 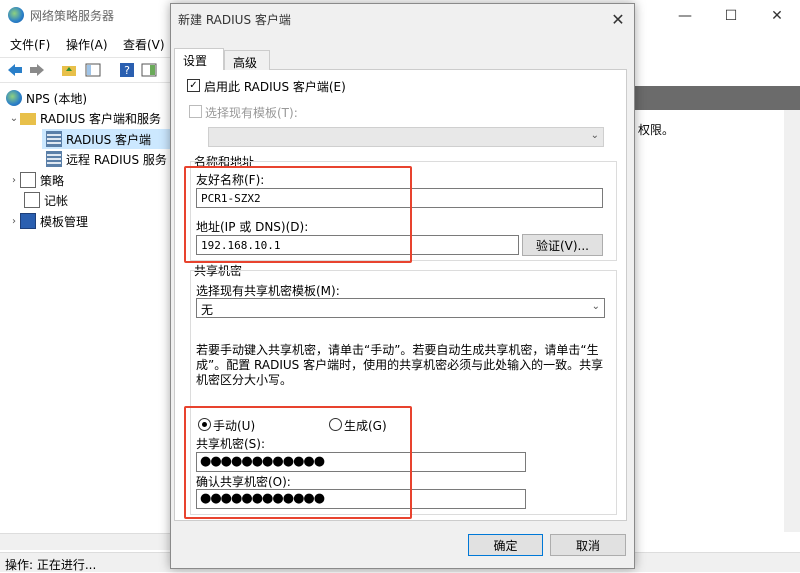 What do you see at coordinates (101, 118) in the screenshot?
I see `tree-label: RADIUS 客户端和服务` at bounding box center [101, 118].